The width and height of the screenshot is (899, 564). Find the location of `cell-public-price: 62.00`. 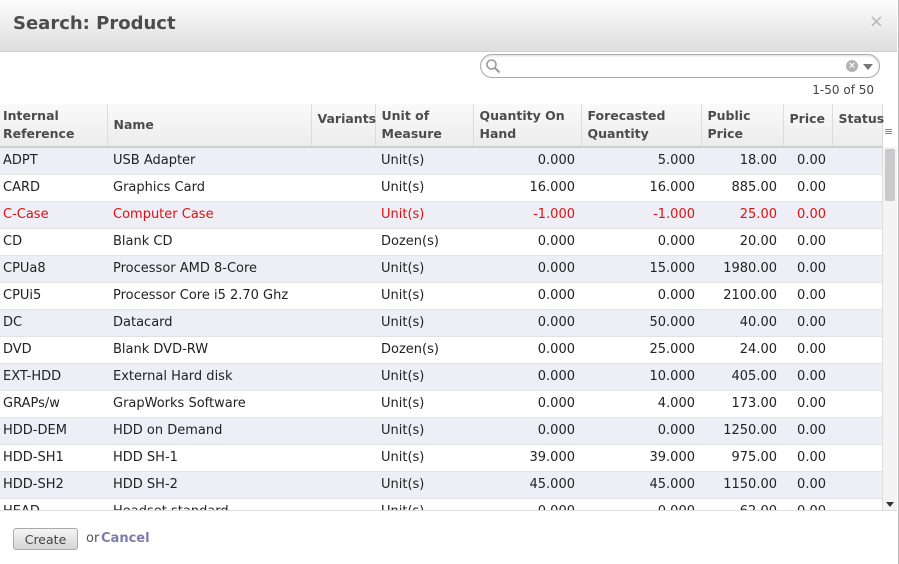

cell-public-price: 62.00 is located at coordinates (742, 504).